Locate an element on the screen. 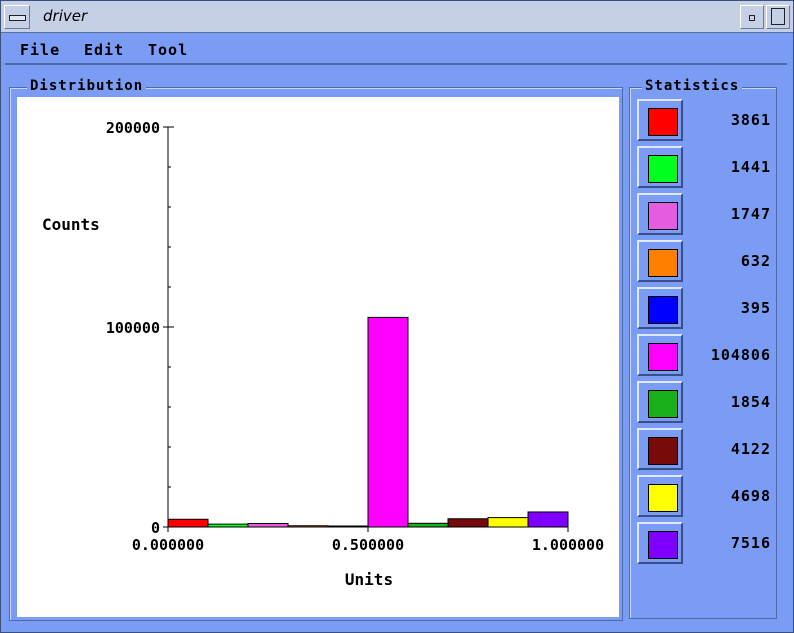  x-tick-label: 0.000000 is located at coordinates (168, 545).